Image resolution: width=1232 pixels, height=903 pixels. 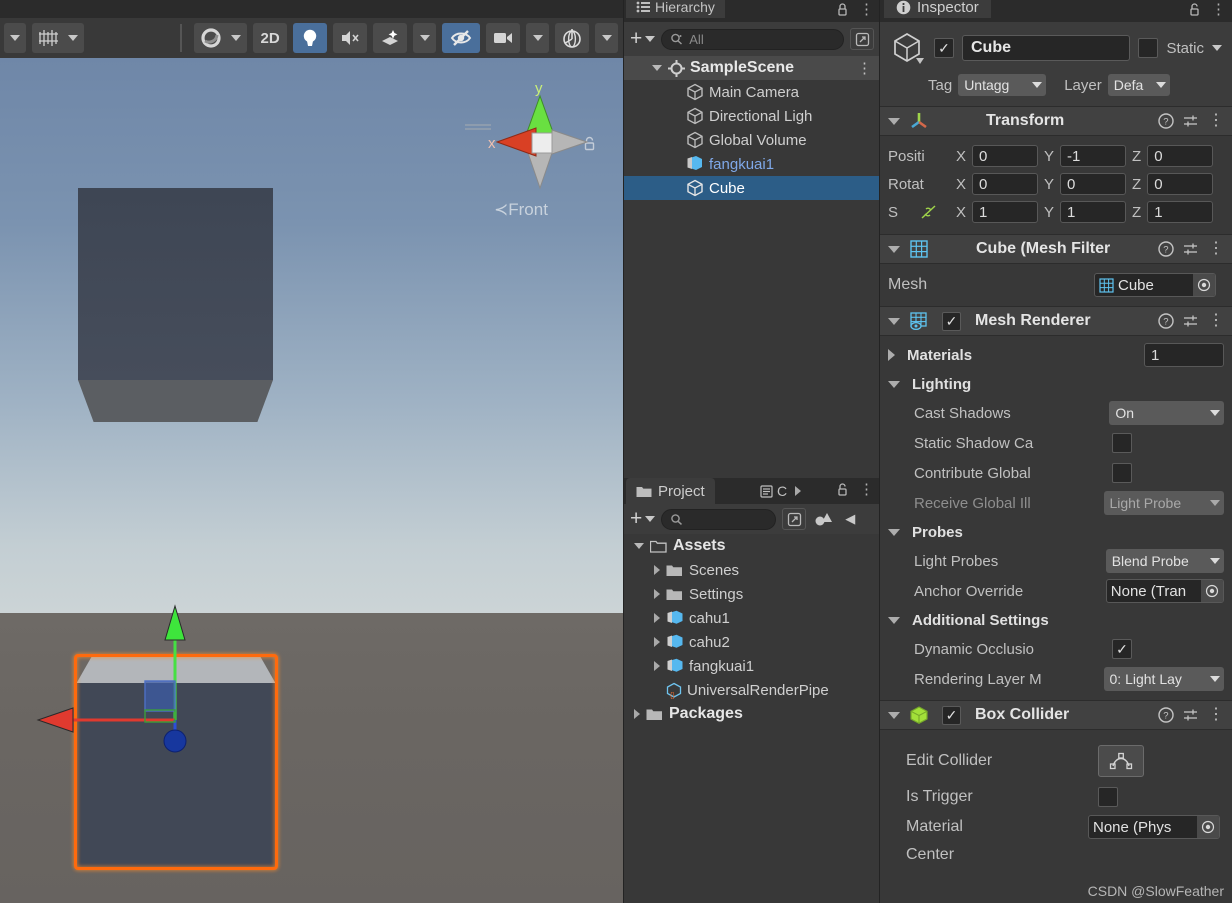 I want to click on tab-inspector: Inspector, so click(x=937, y=9).